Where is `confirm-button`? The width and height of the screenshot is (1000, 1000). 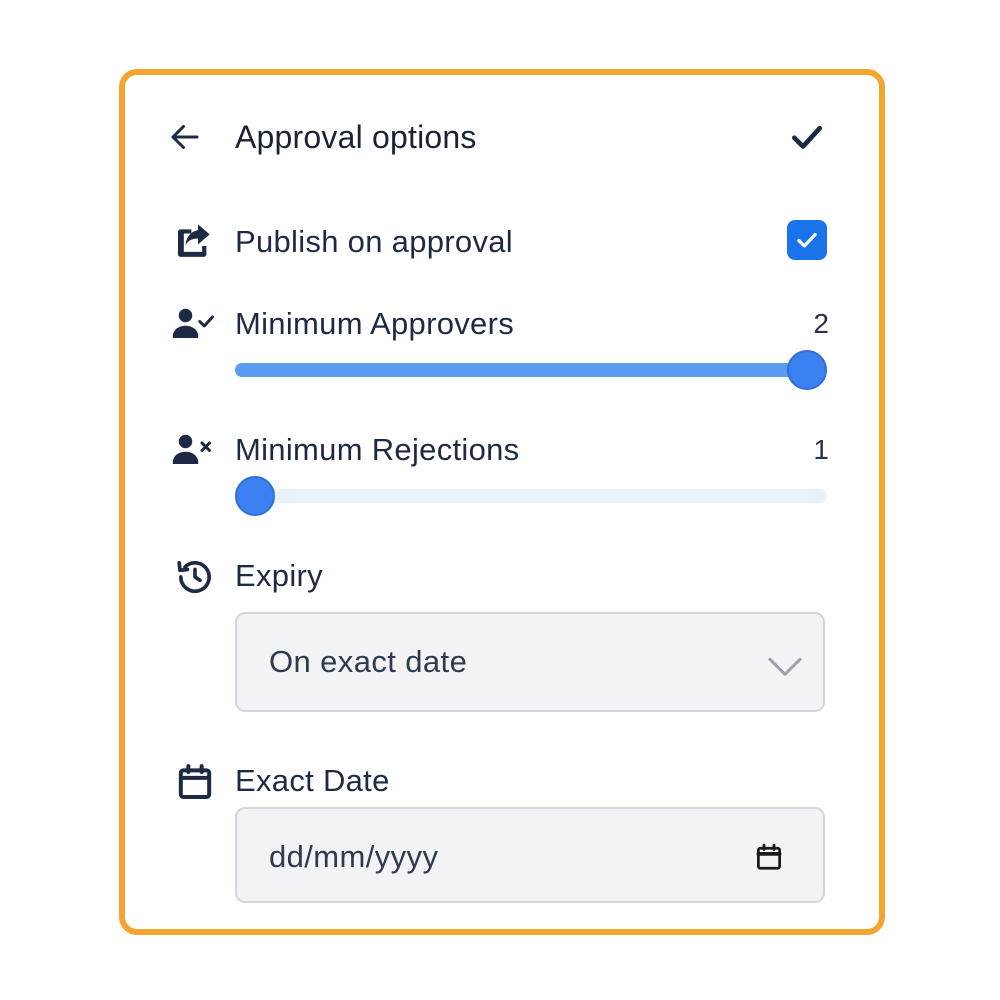
confirm-button is located at coordinates (807, 137).